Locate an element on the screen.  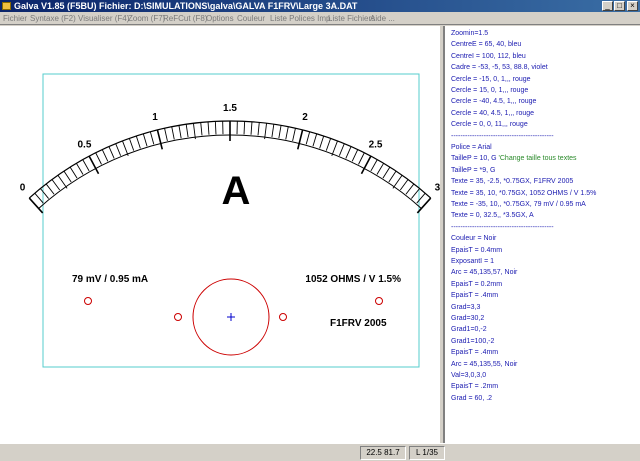
maximize-button: □ is located at coordinates (619, 6).